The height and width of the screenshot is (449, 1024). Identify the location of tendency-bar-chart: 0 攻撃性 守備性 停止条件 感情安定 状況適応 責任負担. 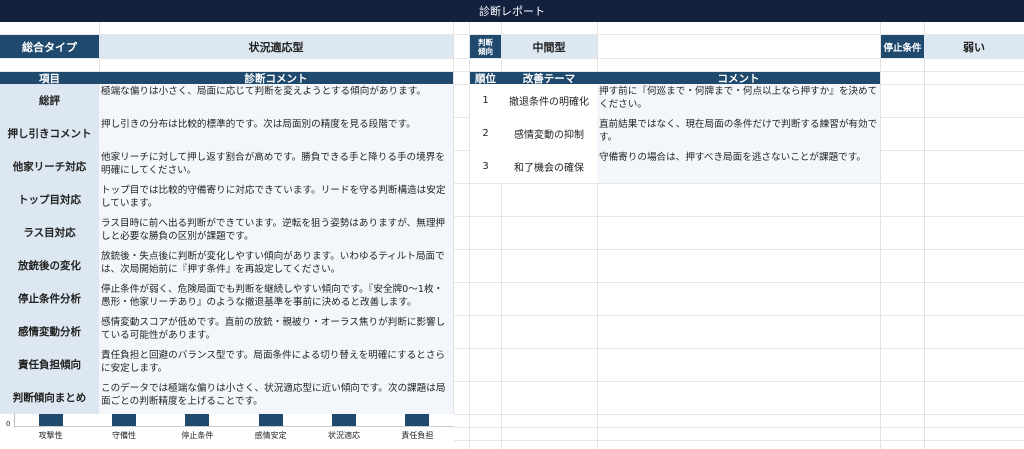
(227, 431).